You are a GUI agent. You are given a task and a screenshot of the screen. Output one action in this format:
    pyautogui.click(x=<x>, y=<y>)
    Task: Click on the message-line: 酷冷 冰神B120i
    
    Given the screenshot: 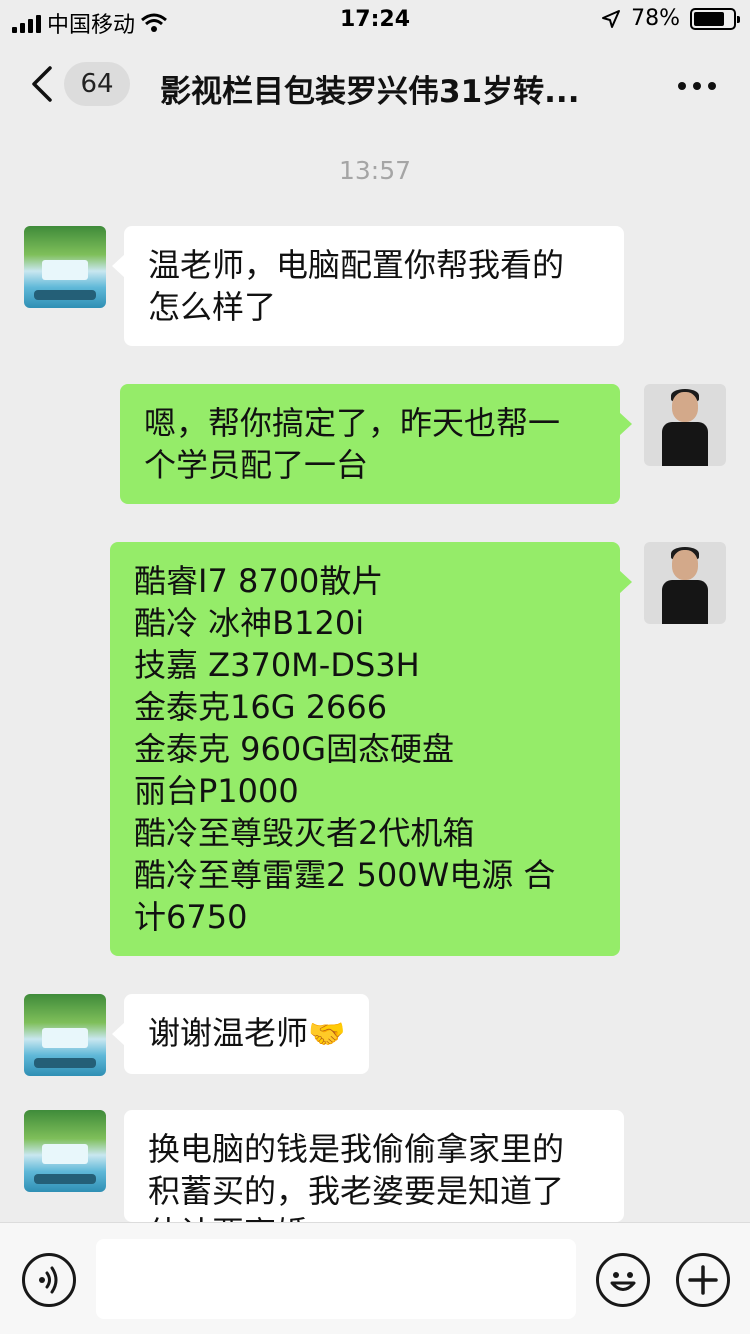 What is the action you would take?
    pyautogui.click(x=249, y=623)
    